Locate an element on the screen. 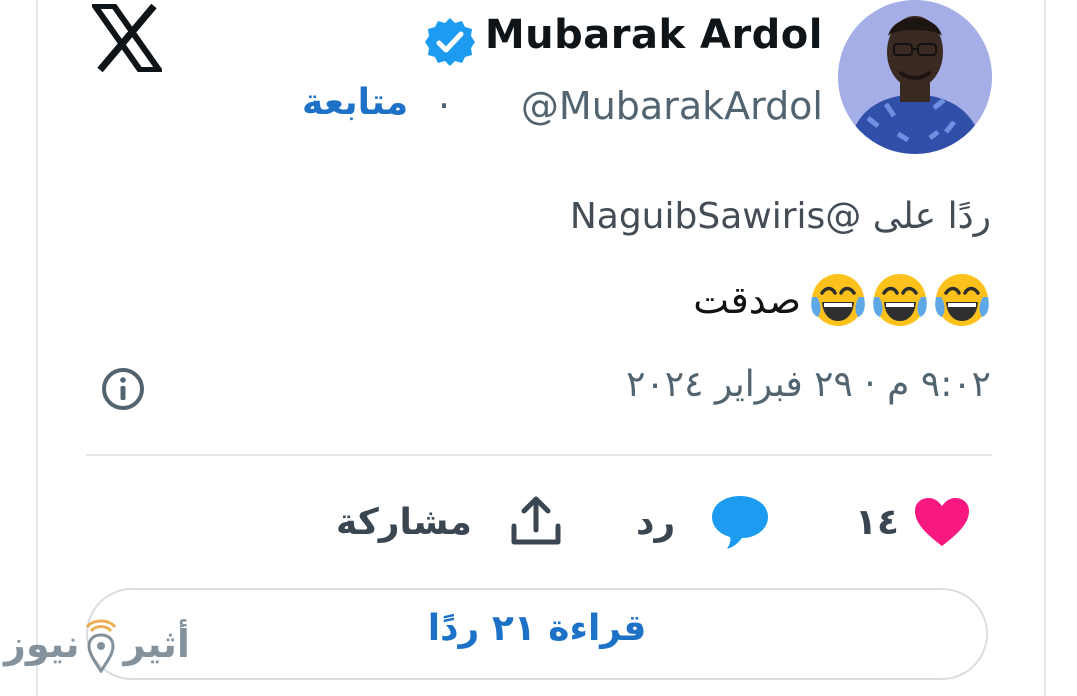 The height and width of the screenshot is (696, 1077). like-button: ١٤ is located at coordinates (913, 522).